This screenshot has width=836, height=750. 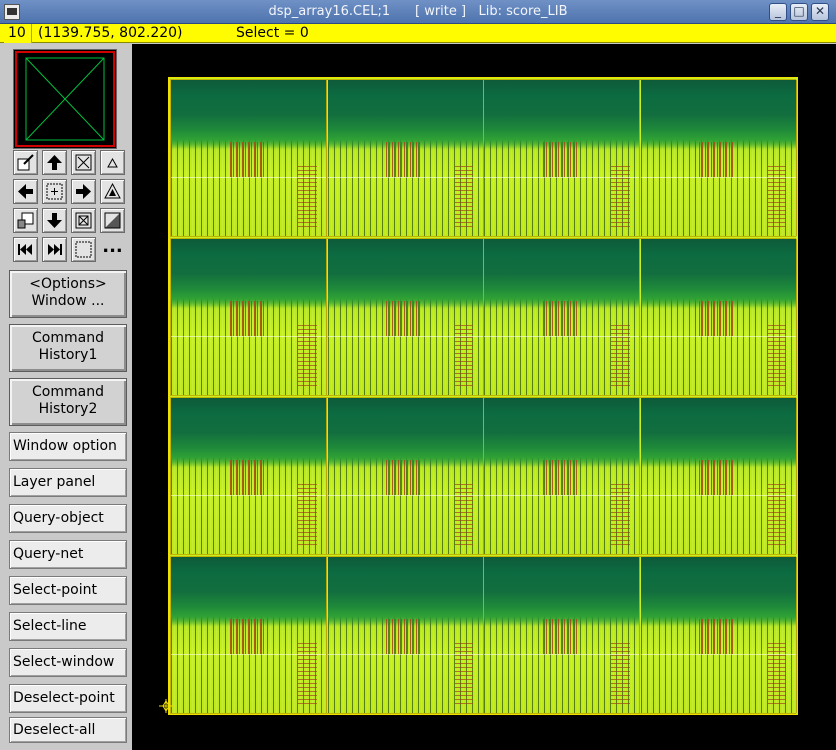 I want to click on selection-count: Select = 0, so click(x=272, y=33).